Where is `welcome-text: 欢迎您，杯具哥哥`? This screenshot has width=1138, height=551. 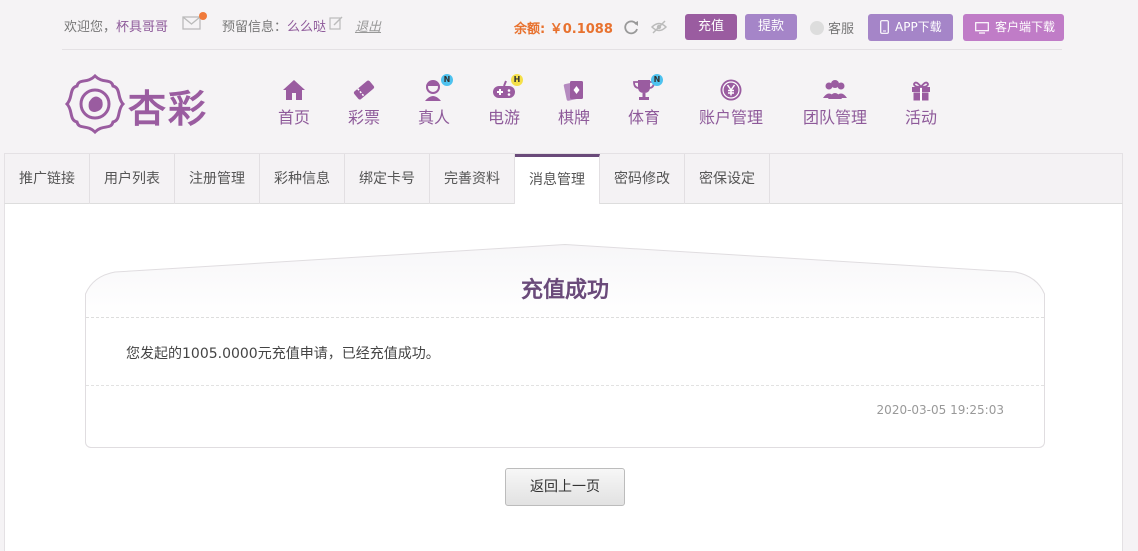 welcome-text: 欢迎您，杯具哥哥 is located at coordinates (116, 25).